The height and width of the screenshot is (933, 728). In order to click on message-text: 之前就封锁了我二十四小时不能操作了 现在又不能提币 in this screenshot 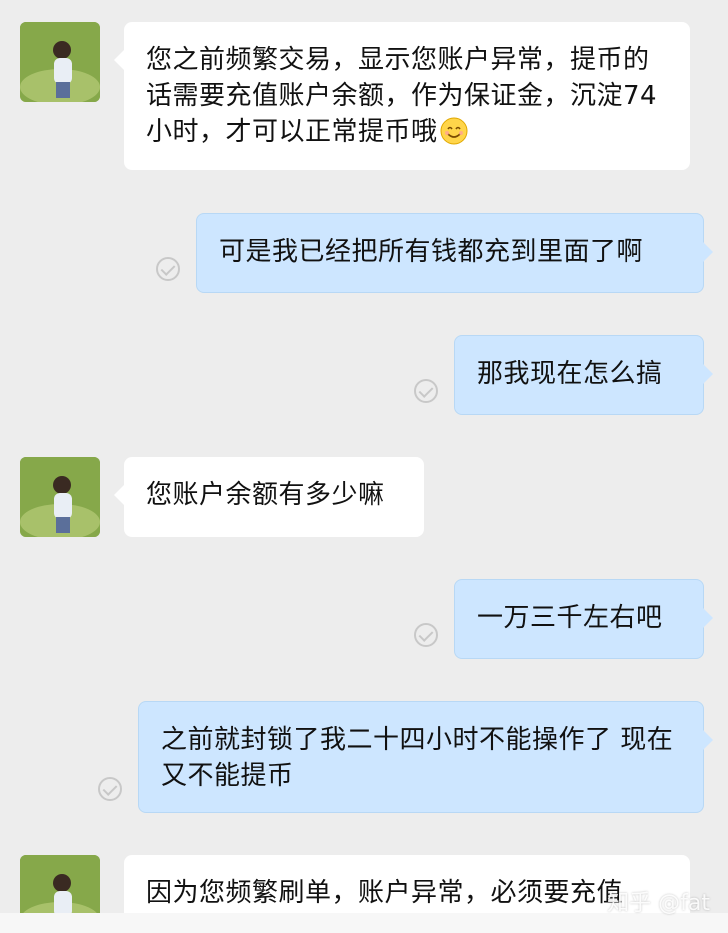, I will do `click(417, 758)`.